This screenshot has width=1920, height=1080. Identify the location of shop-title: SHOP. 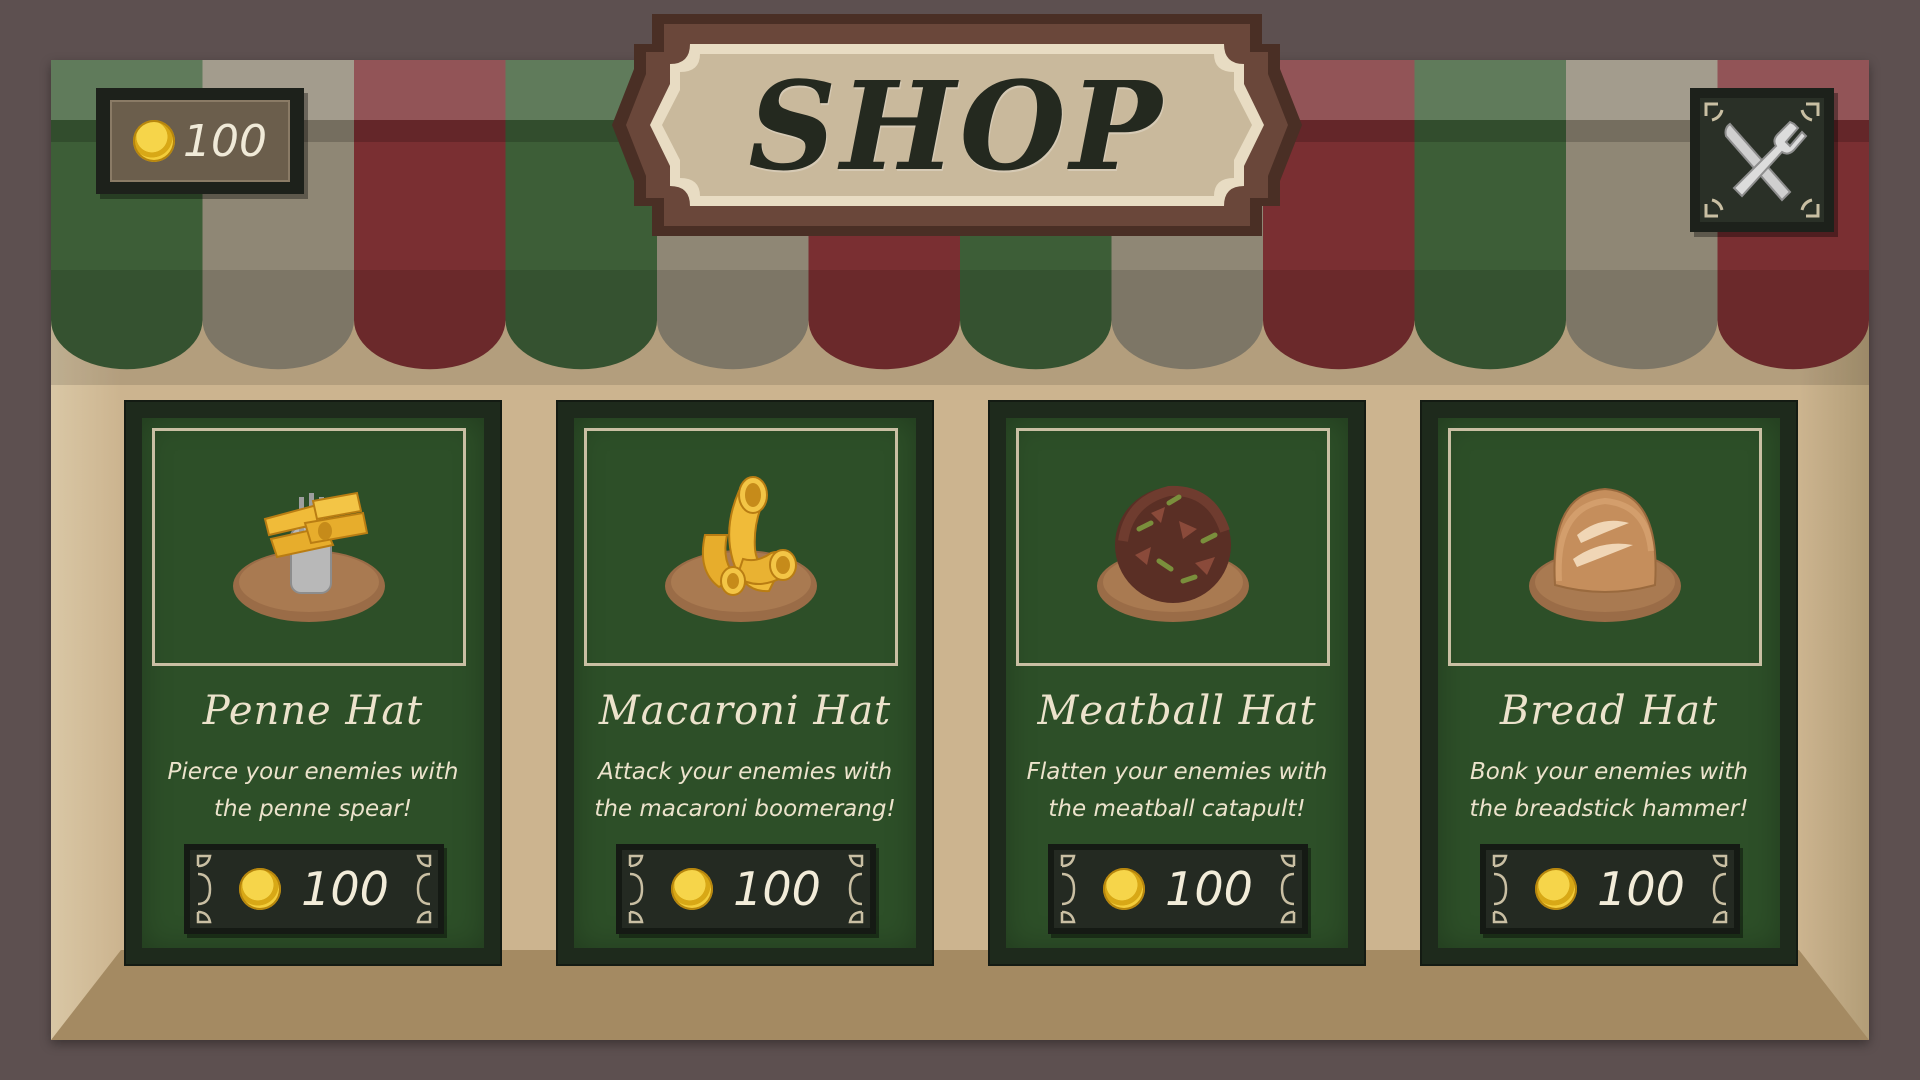
(957, 126).